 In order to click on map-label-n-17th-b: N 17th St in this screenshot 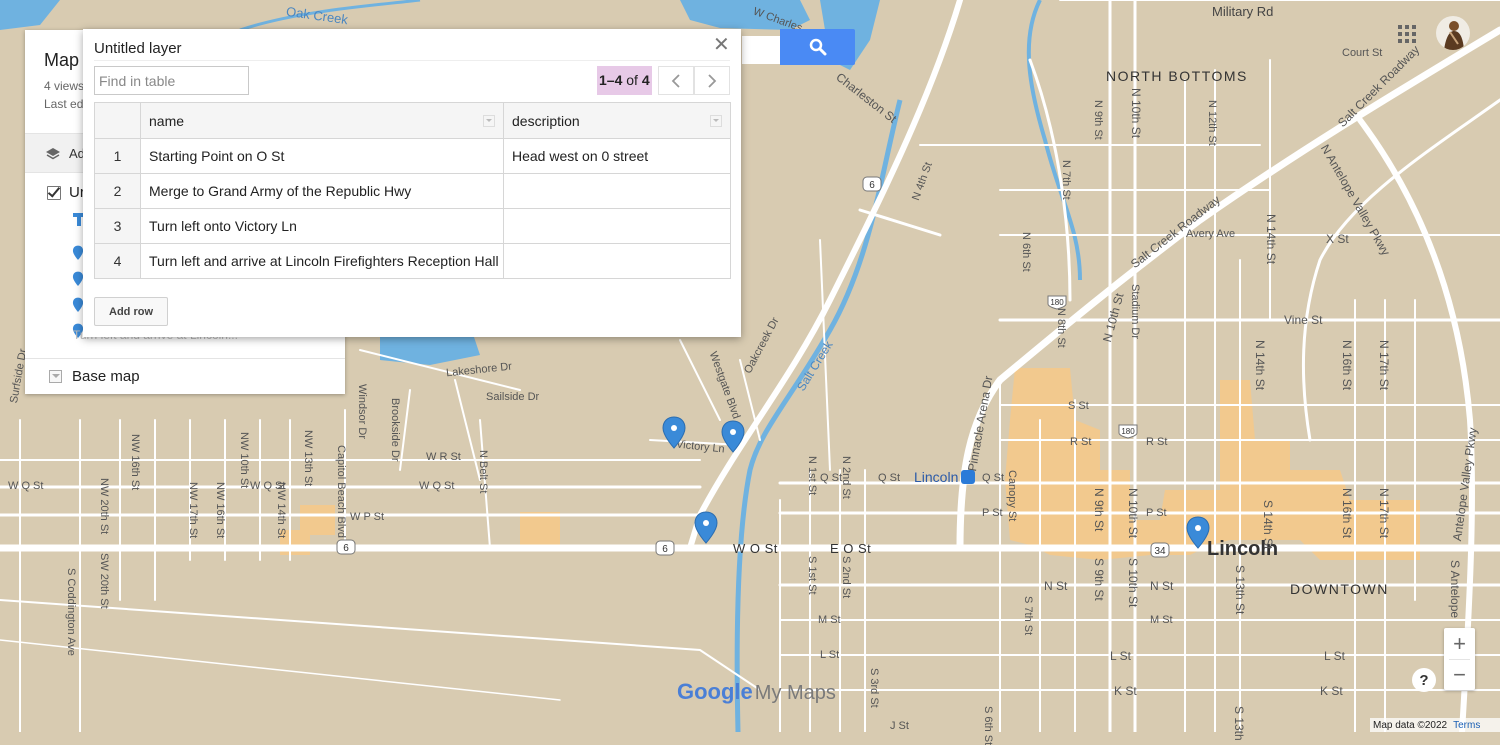, I will do `click(1384, 513)`.